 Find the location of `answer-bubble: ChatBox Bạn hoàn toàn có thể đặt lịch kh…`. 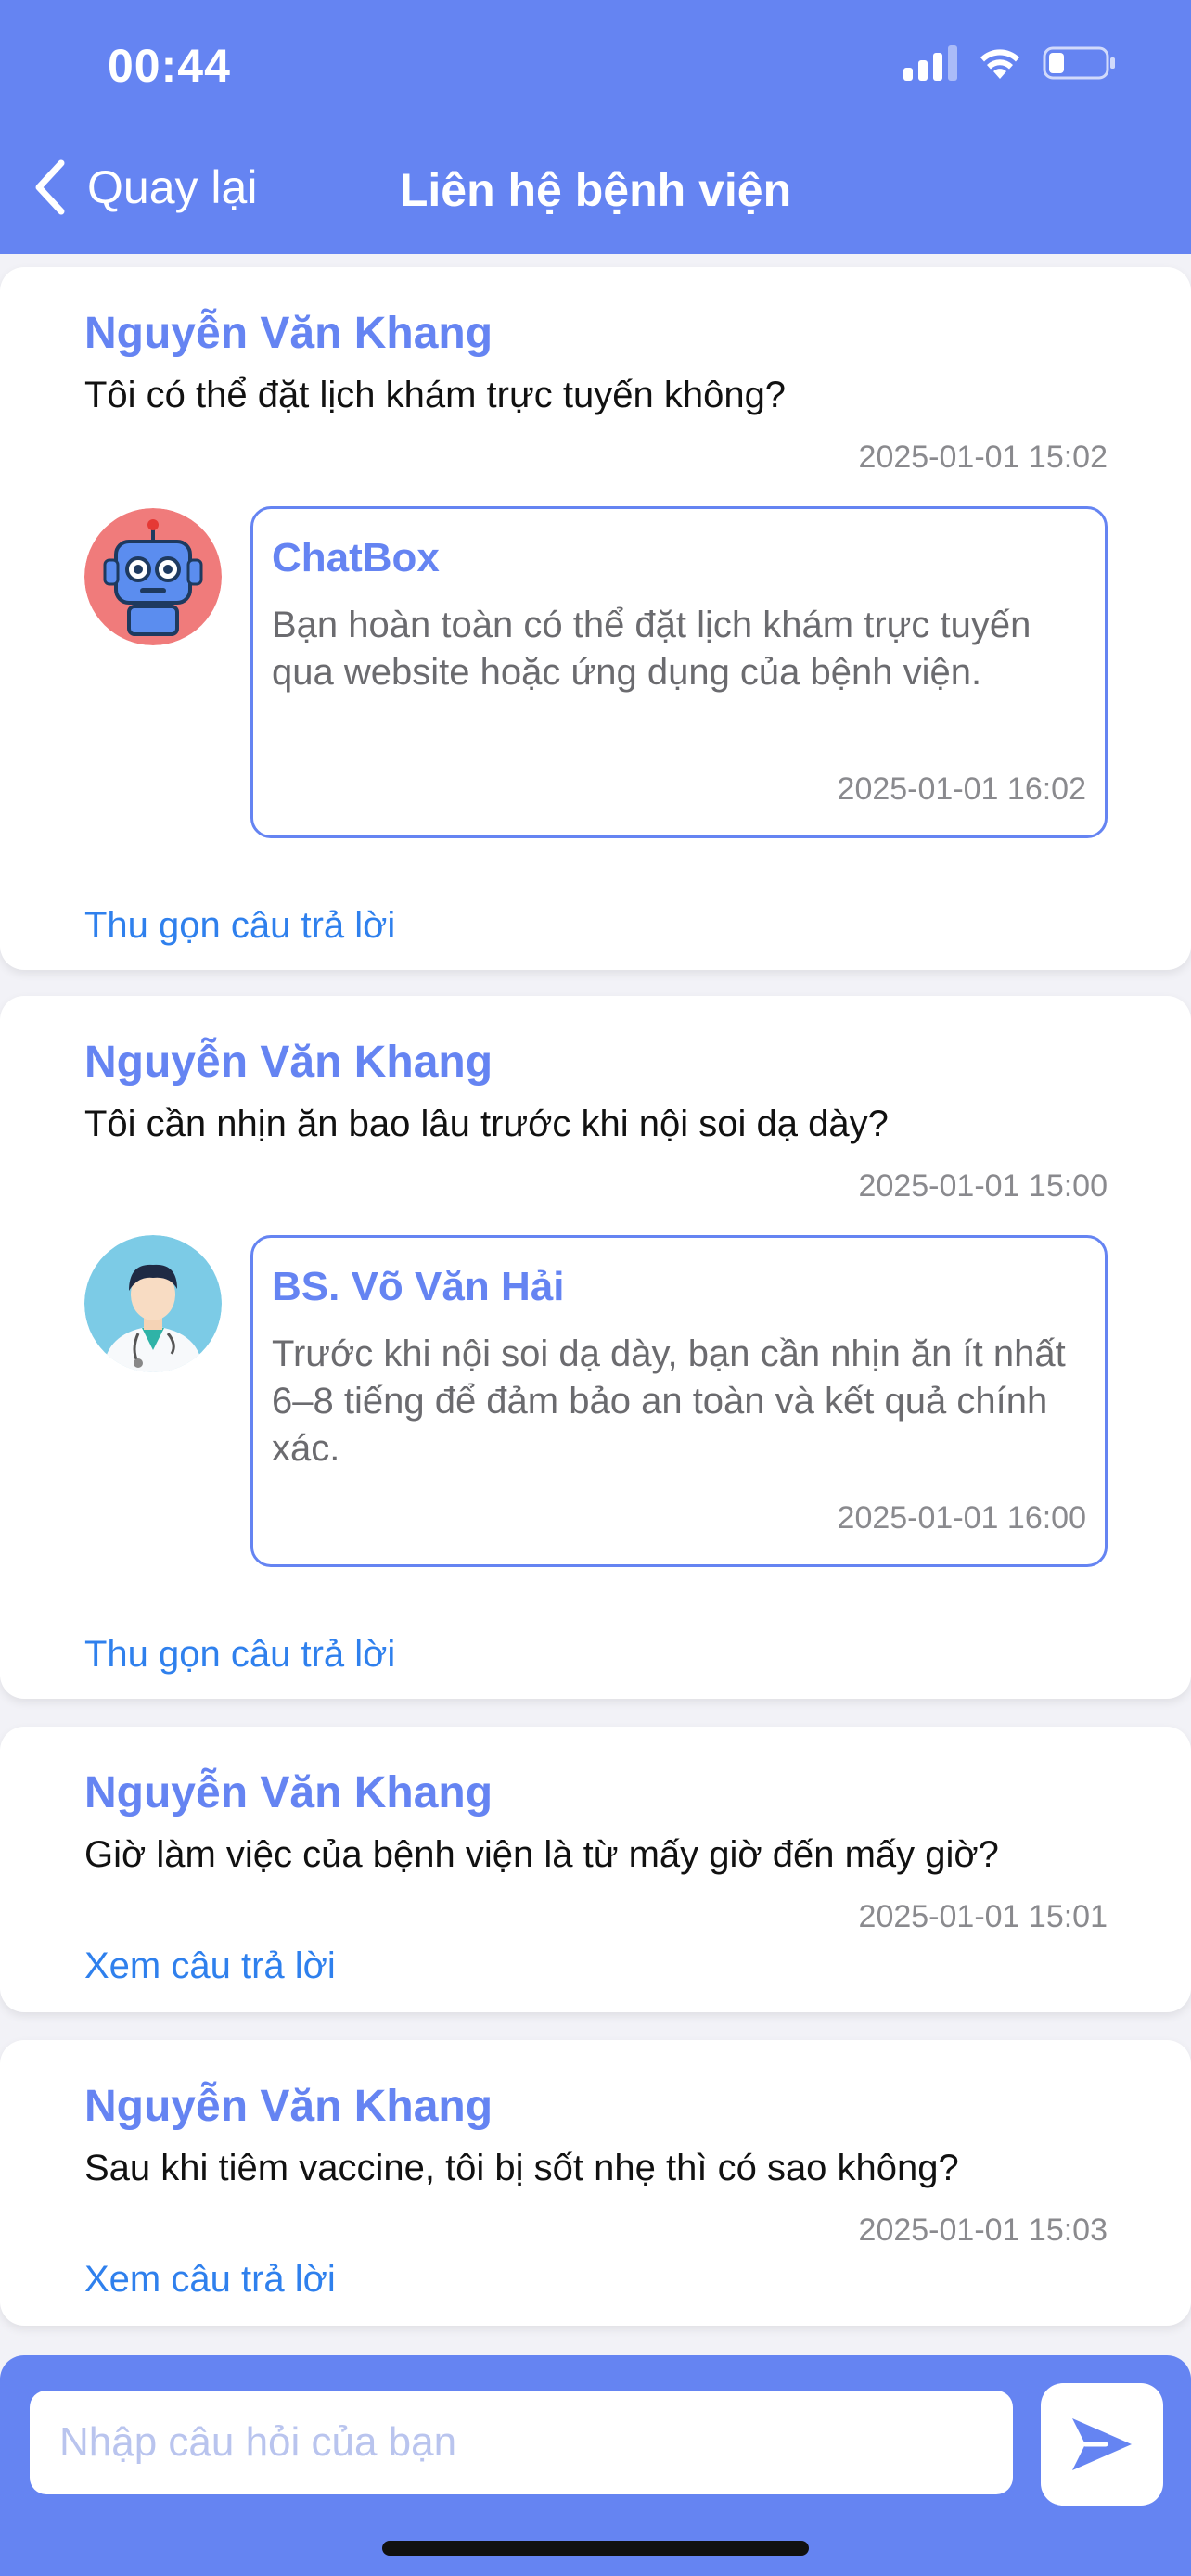

answer-bubble: ChatBox Bạn hoàn toàn có thể đặt lịch kh… is located at coordinates (679, 672).